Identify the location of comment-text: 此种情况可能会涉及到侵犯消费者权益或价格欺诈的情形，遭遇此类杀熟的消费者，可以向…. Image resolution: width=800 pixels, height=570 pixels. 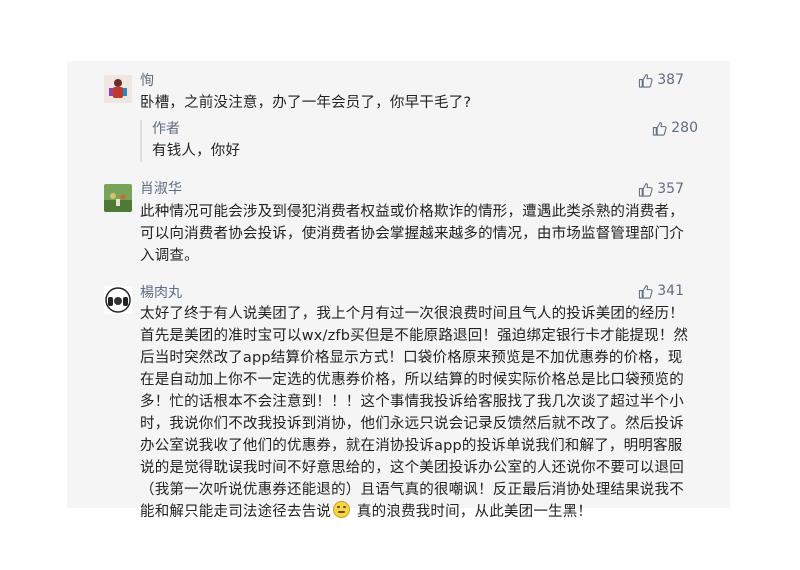
(412, 234).